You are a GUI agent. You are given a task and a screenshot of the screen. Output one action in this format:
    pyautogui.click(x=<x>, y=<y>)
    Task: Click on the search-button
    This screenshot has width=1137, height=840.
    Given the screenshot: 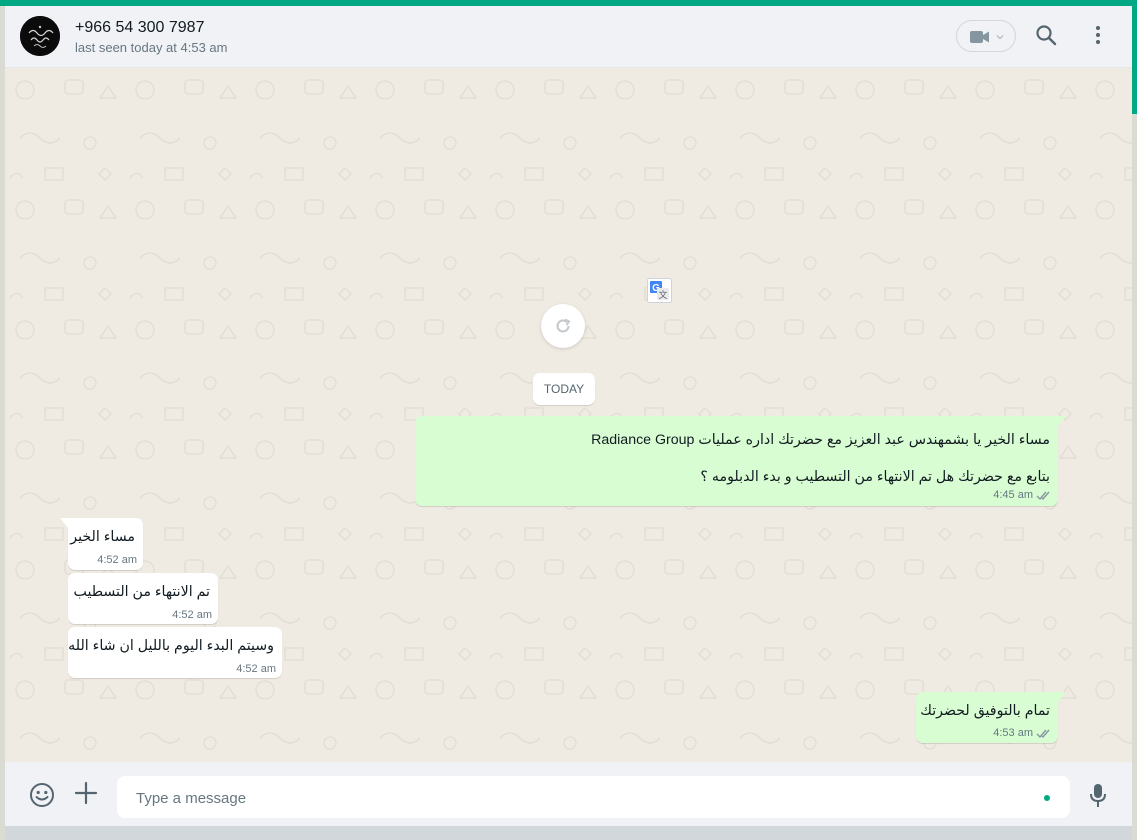 What is the action you would take?
    pyautogui.click(x=1048, y=37)
    